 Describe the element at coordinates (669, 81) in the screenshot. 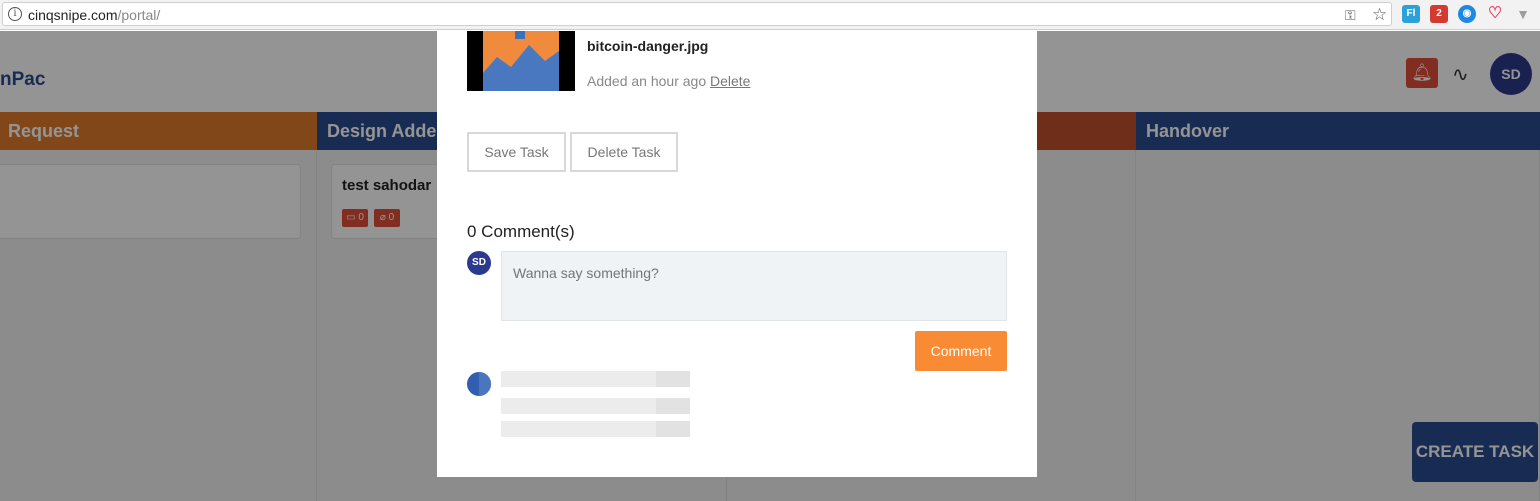

I see `attachment-meta: Added an hour ago Delete` at that location.